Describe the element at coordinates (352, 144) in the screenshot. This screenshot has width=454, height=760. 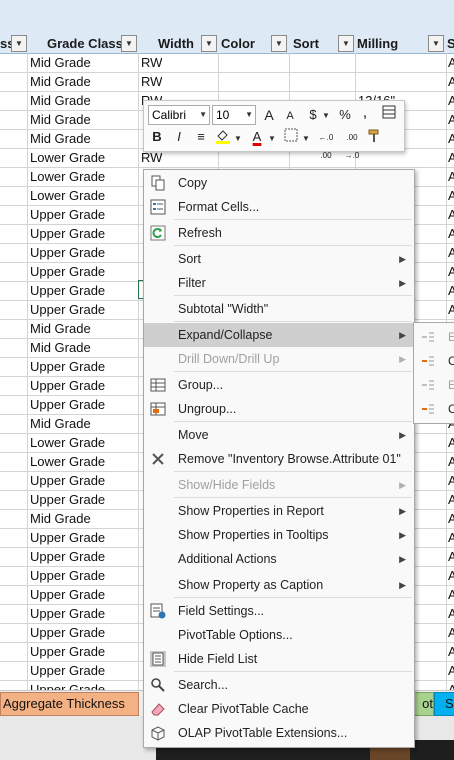
I see `decrease-decimal-icon: .00 →.0` at that location.